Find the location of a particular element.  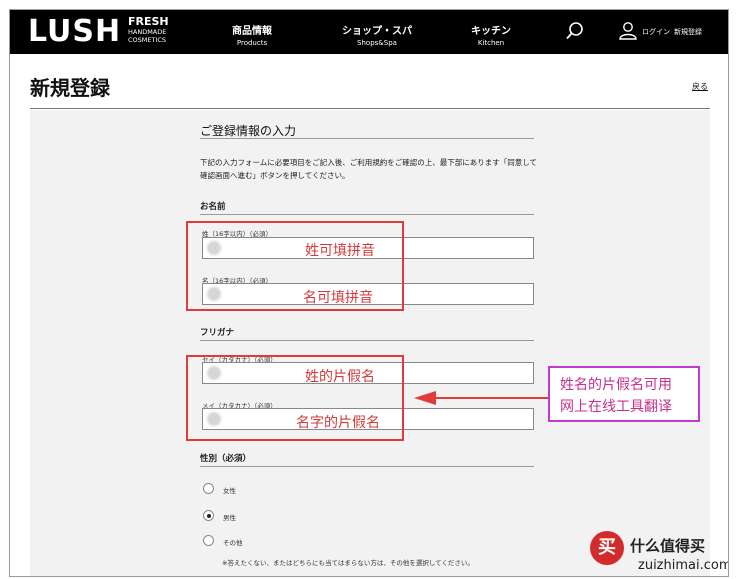

nav-products: 商品情報 Products is located at coordinates (252, 34).